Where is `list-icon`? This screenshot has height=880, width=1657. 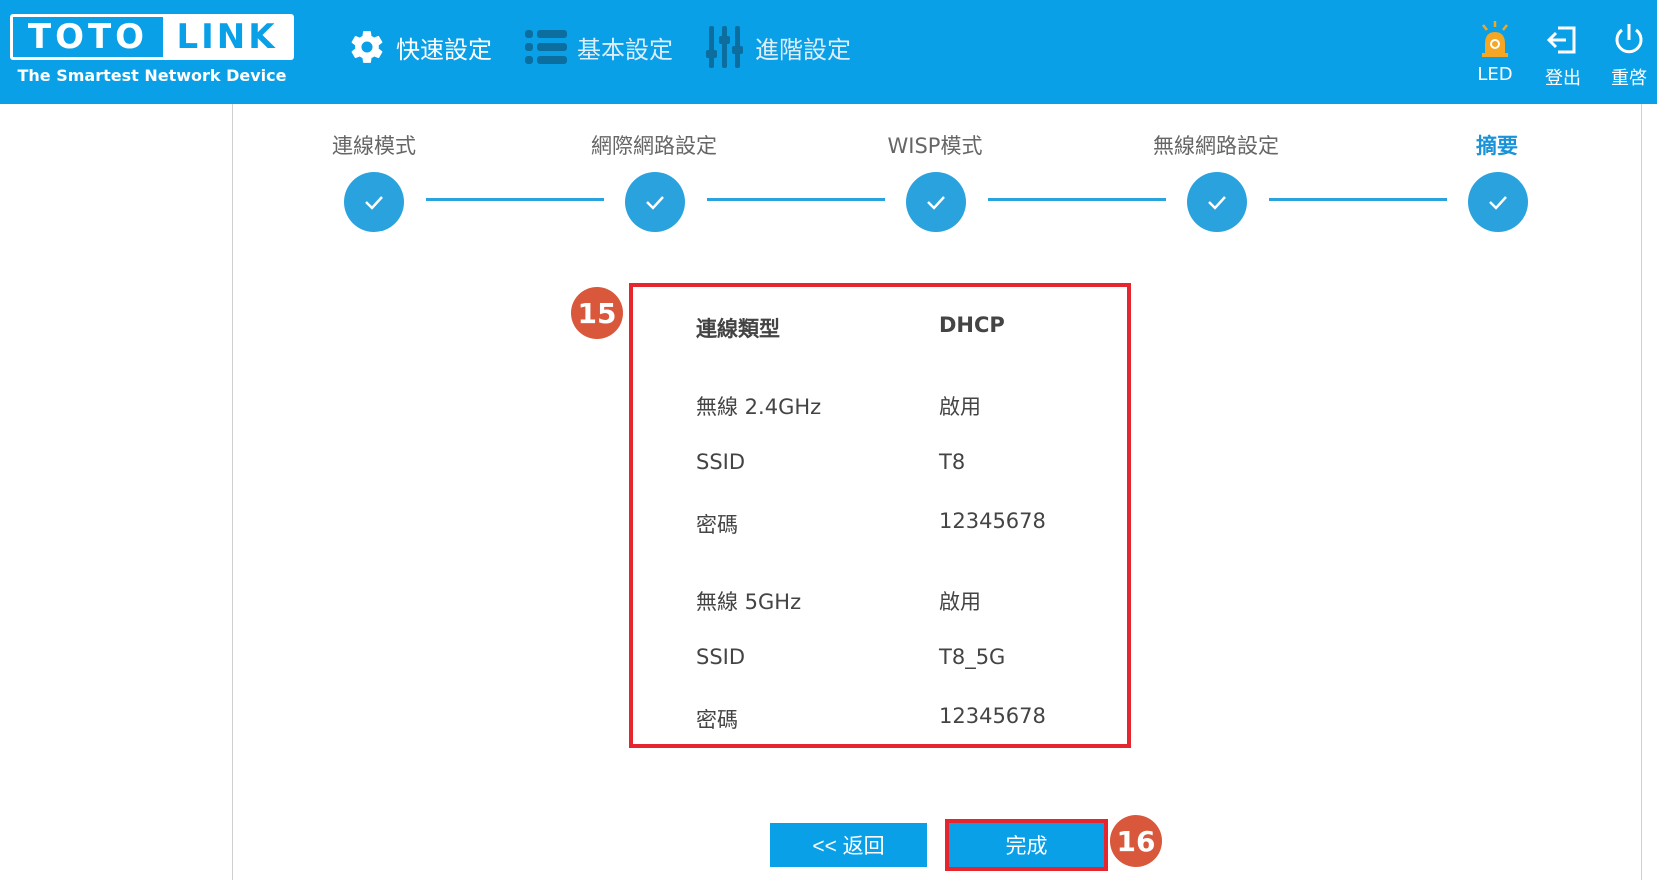 list-icon is located at coordinates (546, 47).